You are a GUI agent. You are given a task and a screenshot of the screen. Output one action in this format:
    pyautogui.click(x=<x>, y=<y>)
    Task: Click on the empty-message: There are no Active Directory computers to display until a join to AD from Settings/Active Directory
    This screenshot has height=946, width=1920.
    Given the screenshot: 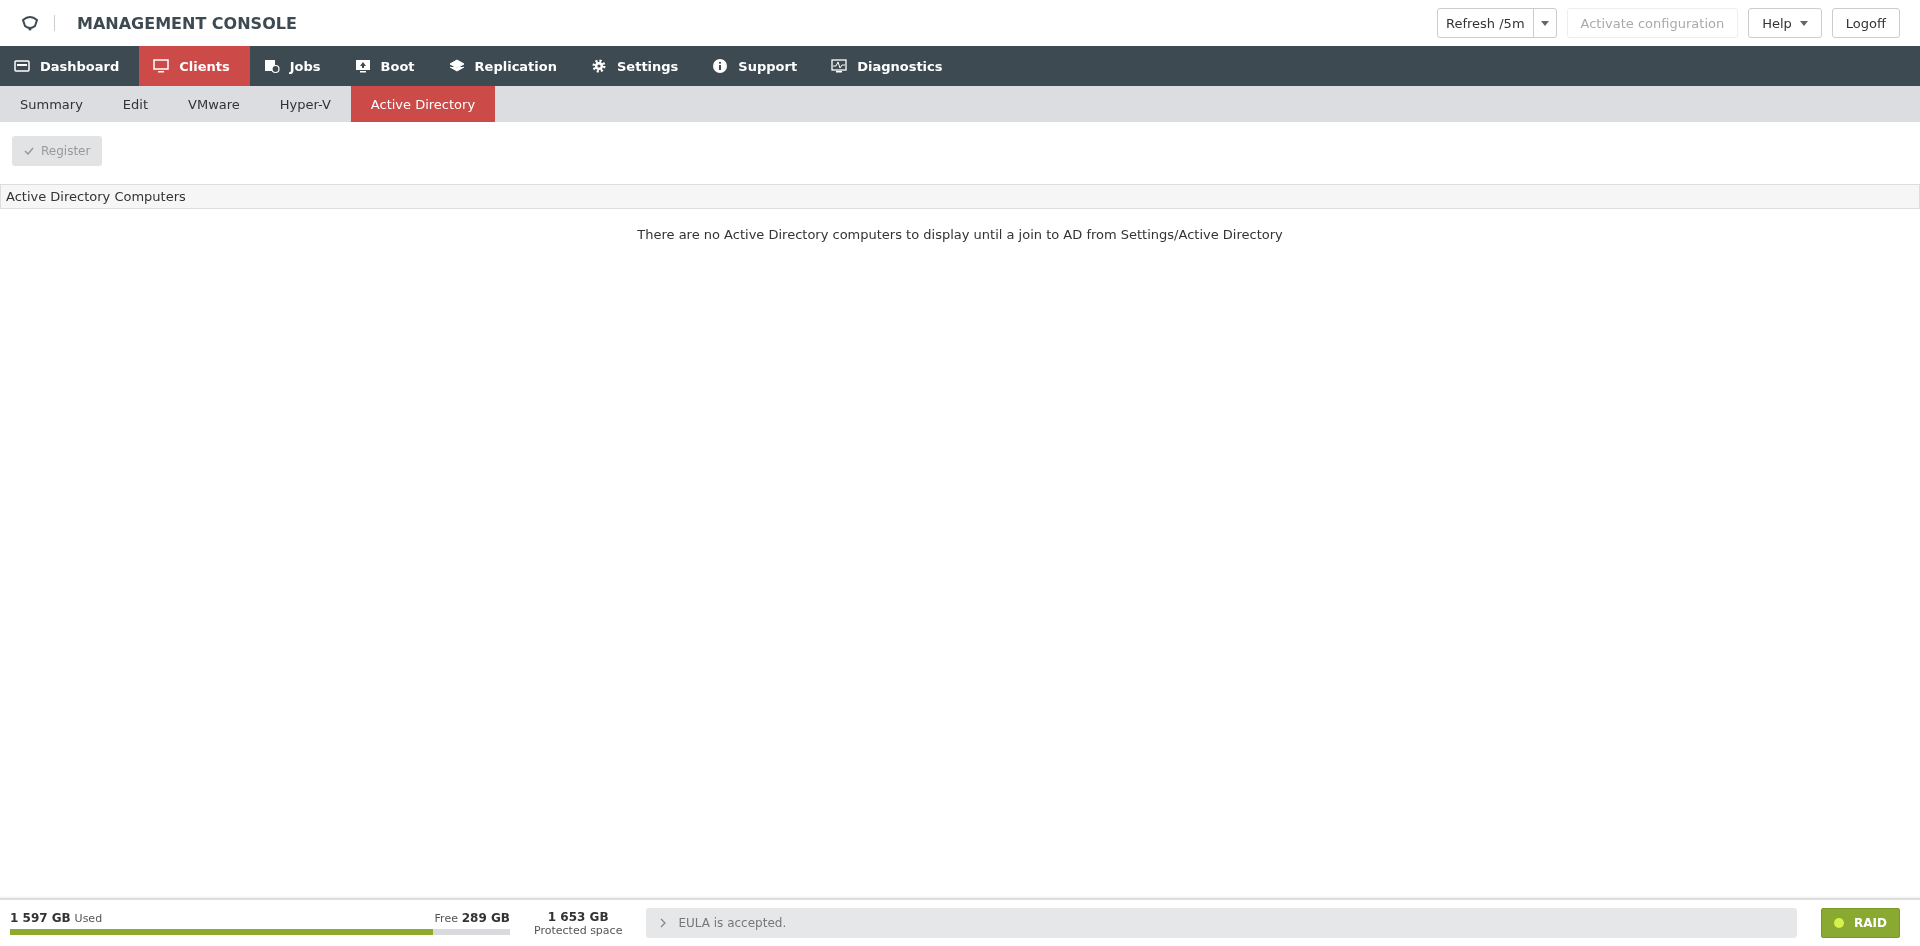 What is the action you would take?
    pyautogui.click(x=960, y=234)
    